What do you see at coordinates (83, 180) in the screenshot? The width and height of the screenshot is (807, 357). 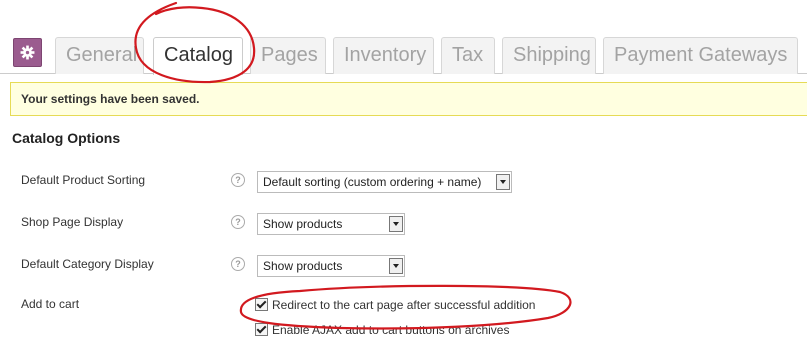 I see `product-sorting-label: Default Product Sorting` at bounding box center [83, 180].